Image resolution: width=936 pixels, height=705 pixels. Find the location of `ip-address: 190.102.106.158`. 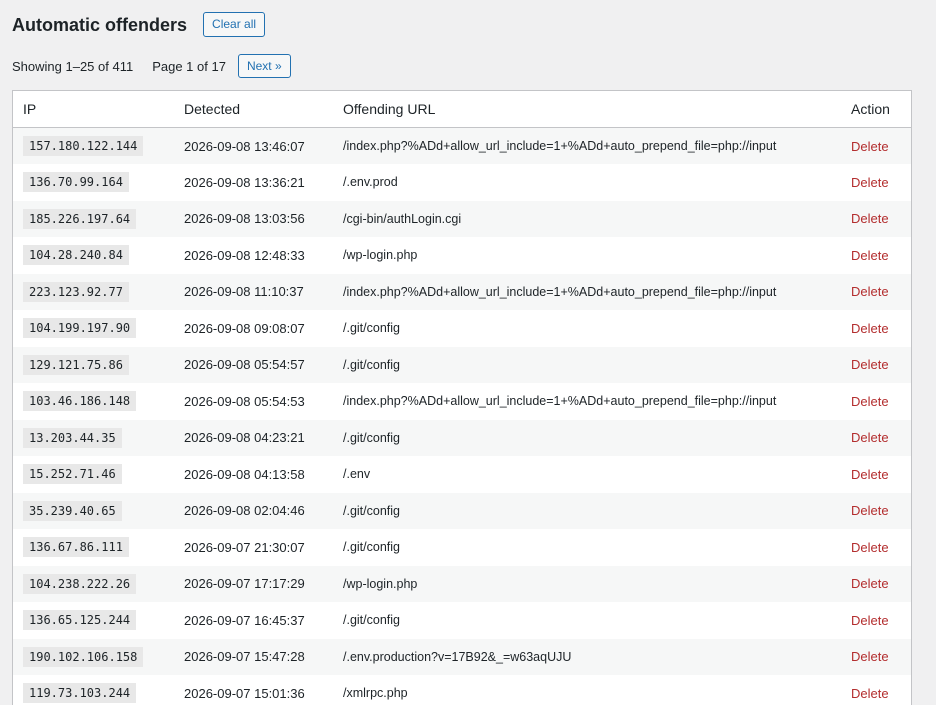

ip-address: 190.102.106.158 is located at coordinates (83, 656).